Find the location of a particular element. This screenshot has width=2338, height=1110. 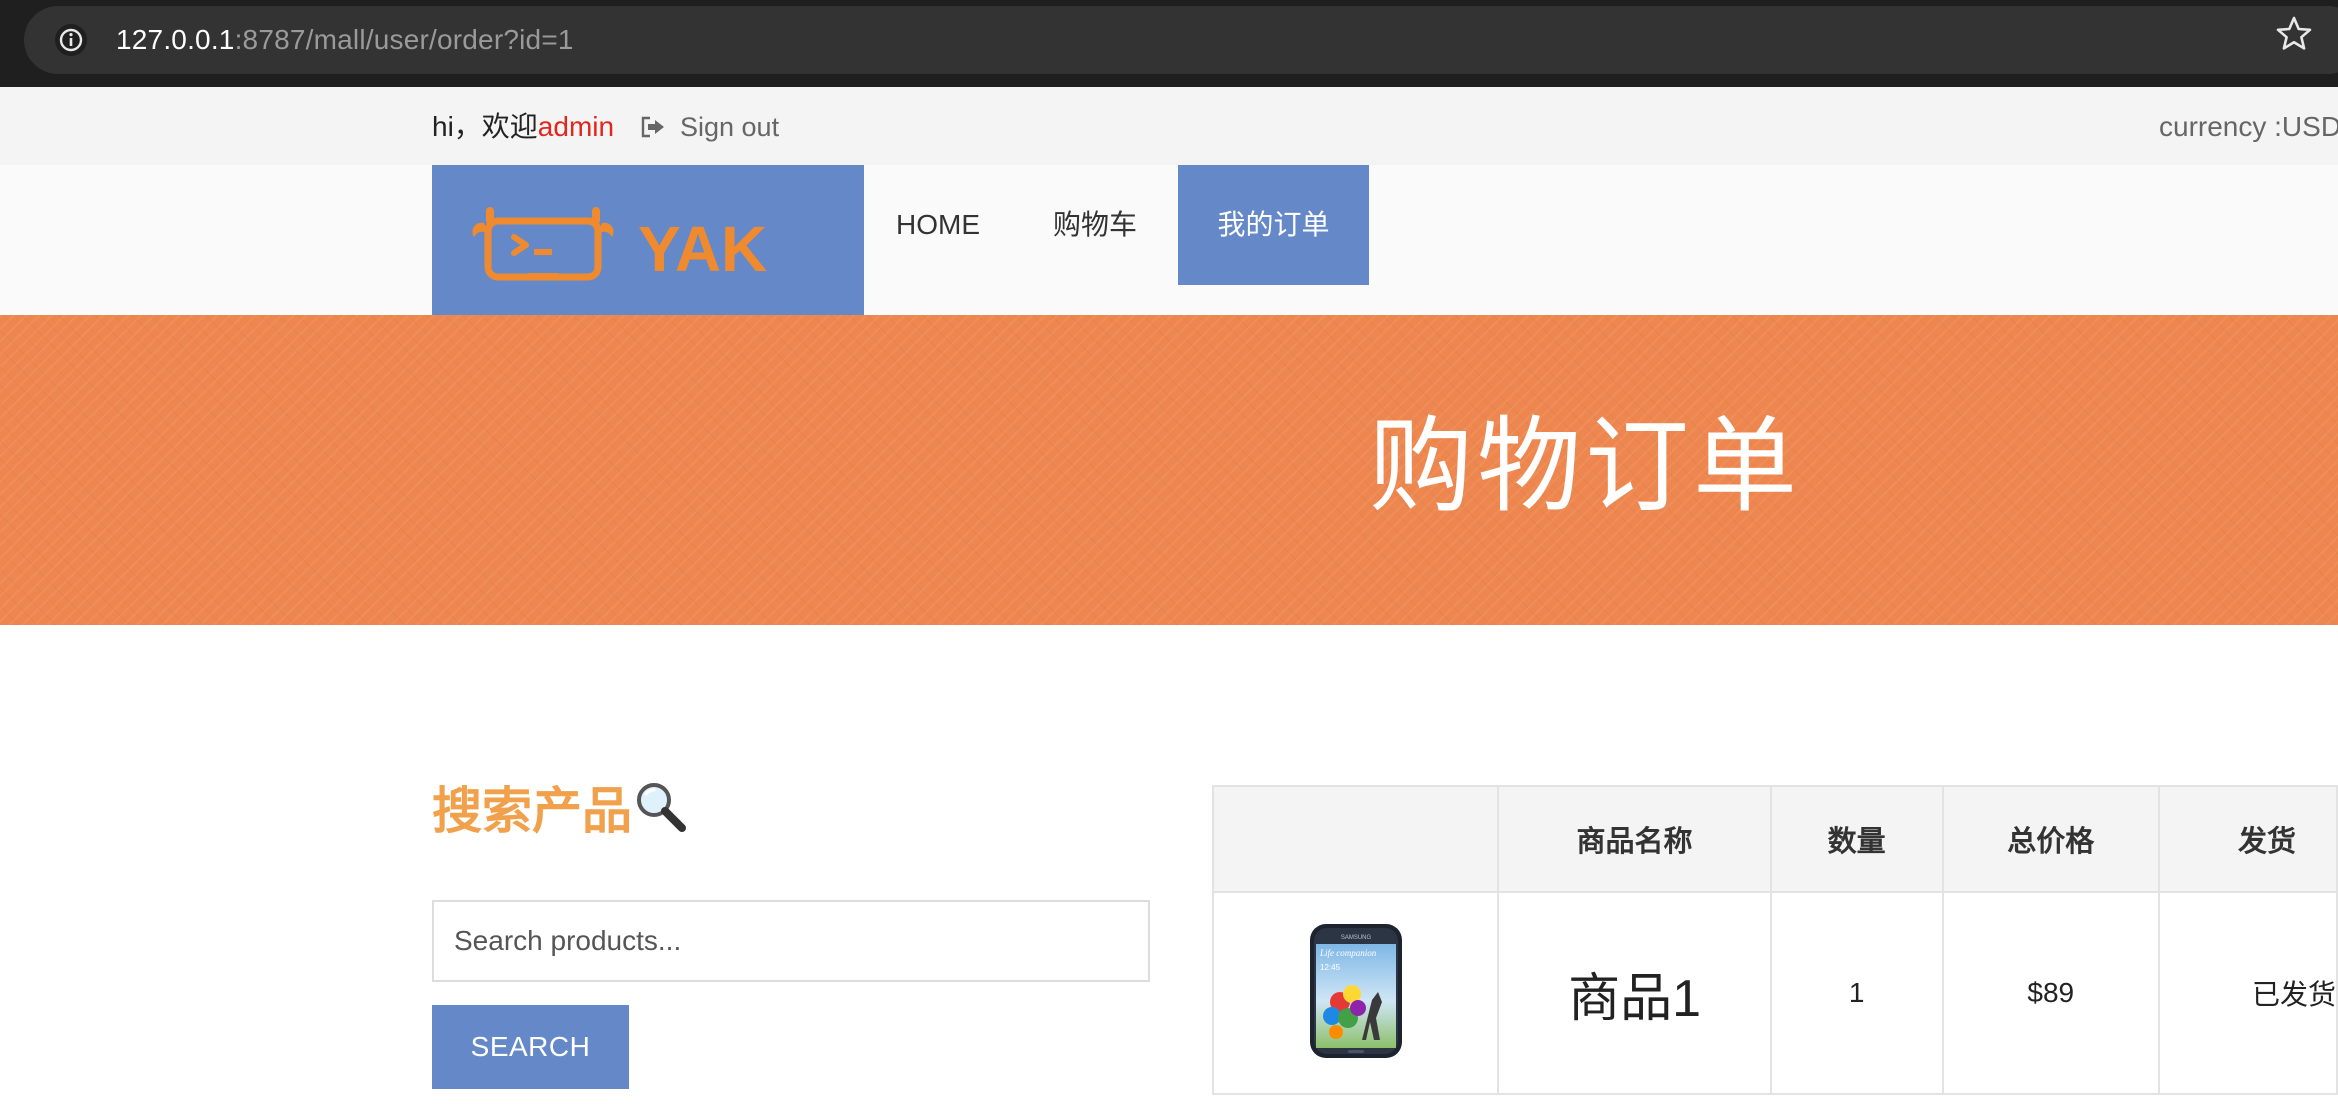

bookmark-star-icon is located at coordinates (2294, 34).